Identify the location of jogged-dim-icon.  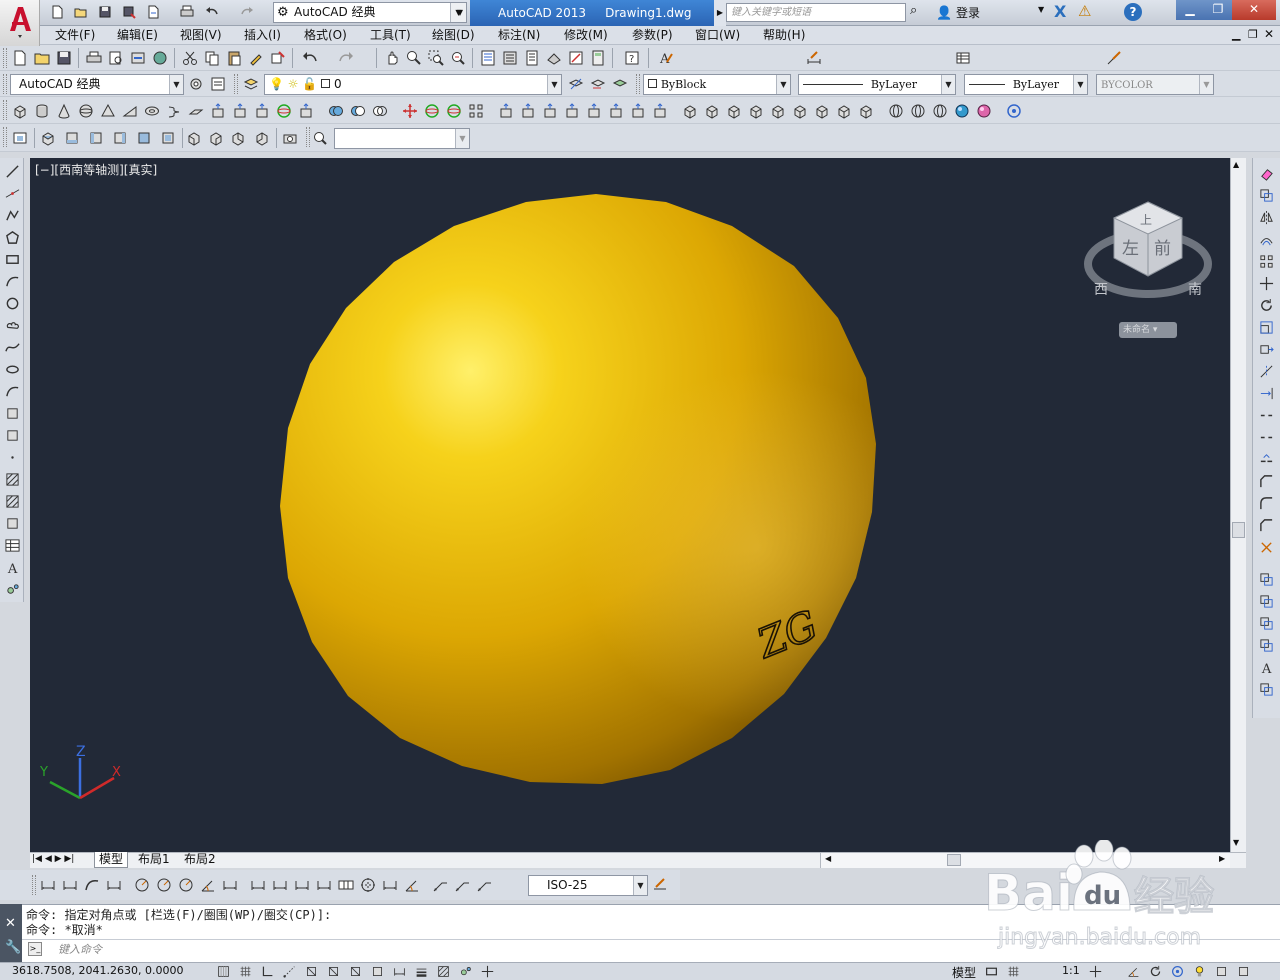
(164, 885).